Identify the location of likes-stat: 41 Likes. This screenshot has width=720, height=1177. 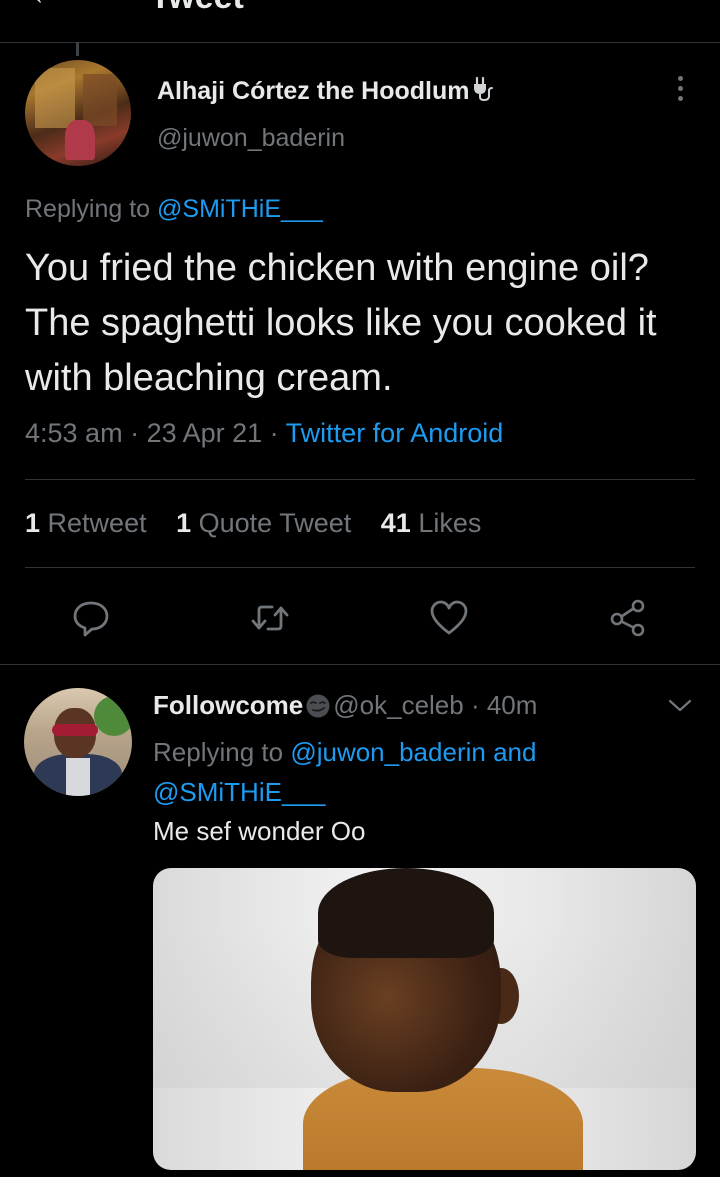
(431, 523).